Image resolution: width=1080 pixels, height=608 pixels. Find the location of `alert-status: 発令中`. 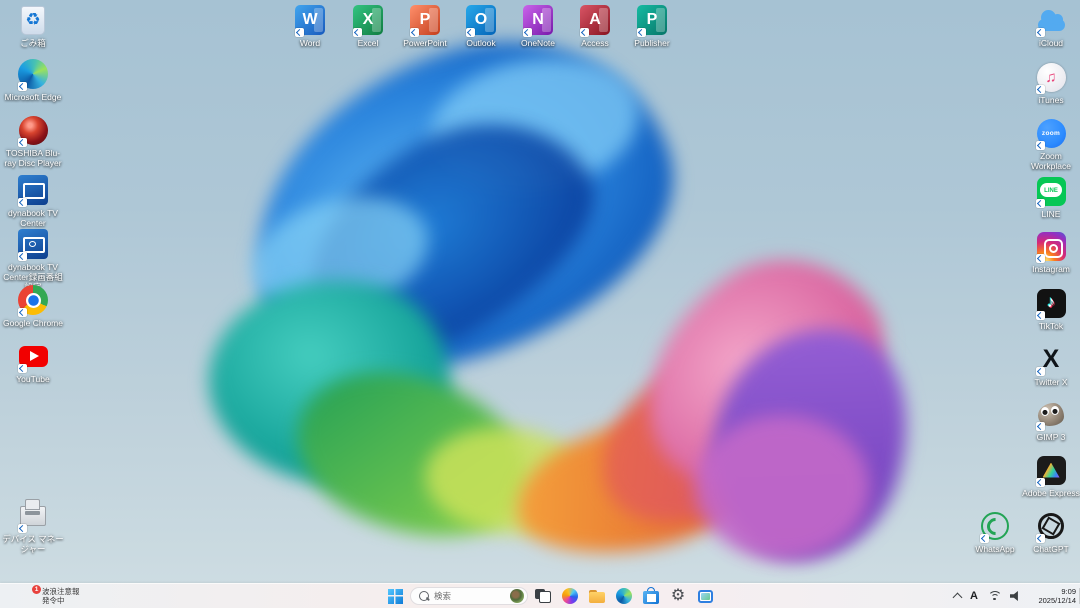

alert-status: 発令中 is located at coordinates (53, 600).